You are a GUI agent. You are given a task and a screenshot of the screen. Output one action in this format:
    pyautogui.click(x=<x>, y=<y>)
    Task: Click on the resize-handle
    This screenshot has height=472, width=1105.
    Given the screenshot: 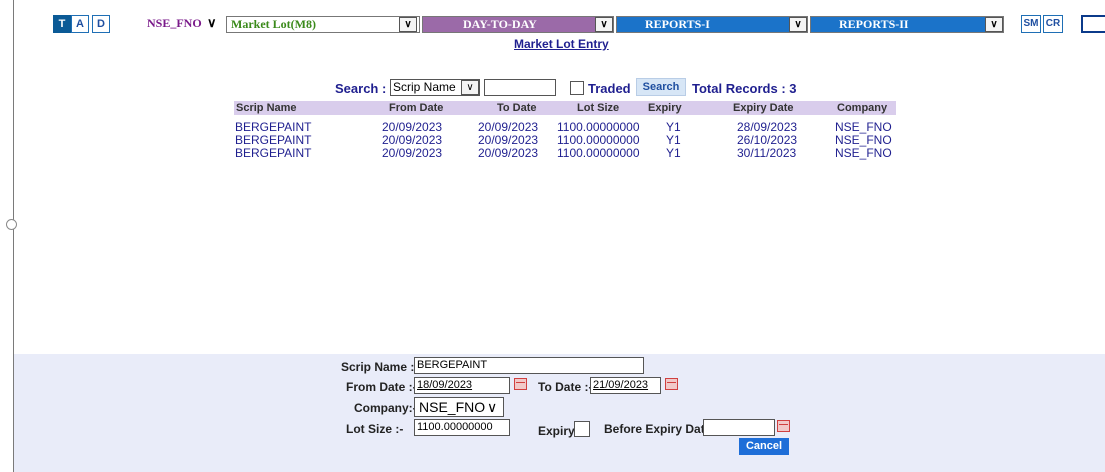 What is the action you would take?
    pyautogui.click(x=11, y=224)
    